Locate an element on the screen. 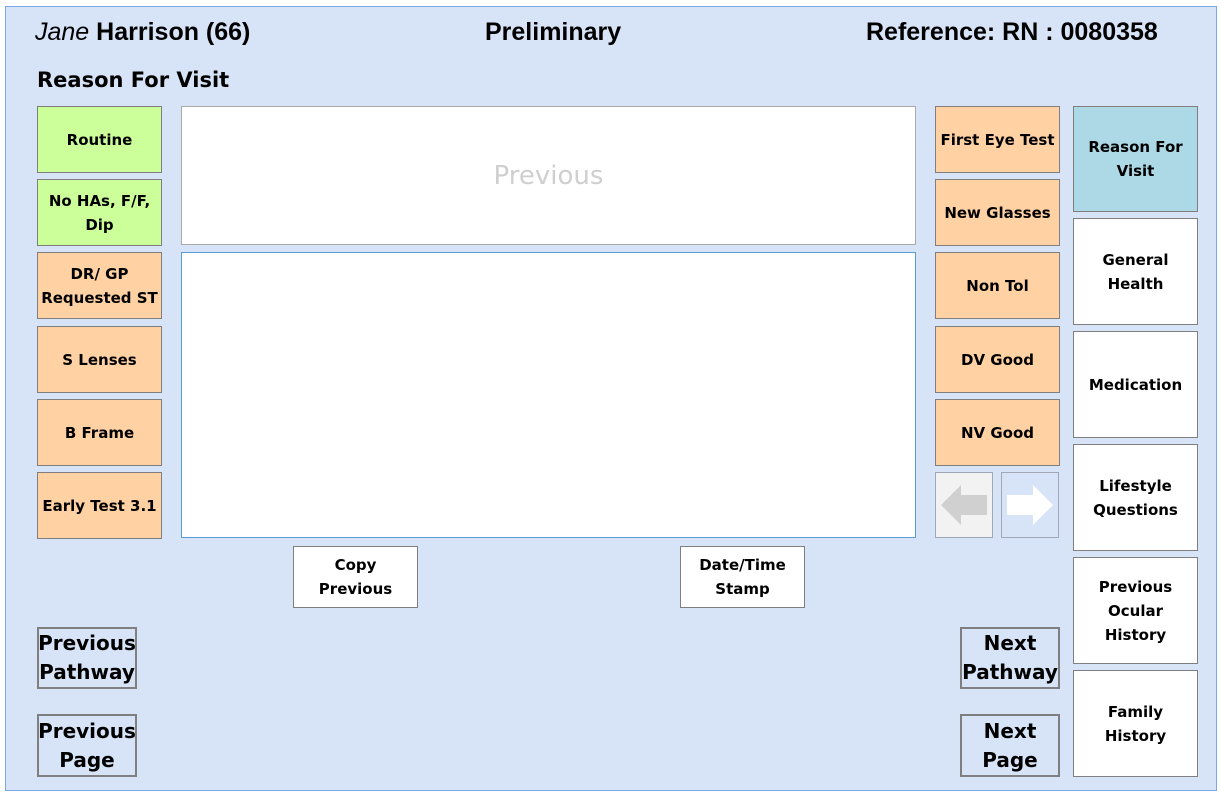  quick-button-routine: Routine is located at coordinates (99, 139).